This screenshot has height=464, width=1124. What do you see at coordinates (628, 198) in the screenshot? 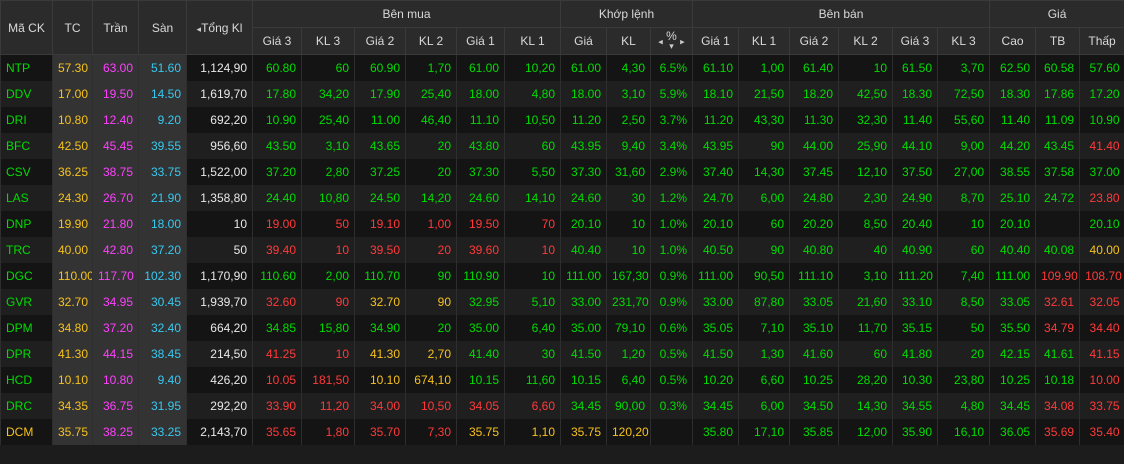
I see `match-vol-cell: 30` at bounding box center [628, 198].